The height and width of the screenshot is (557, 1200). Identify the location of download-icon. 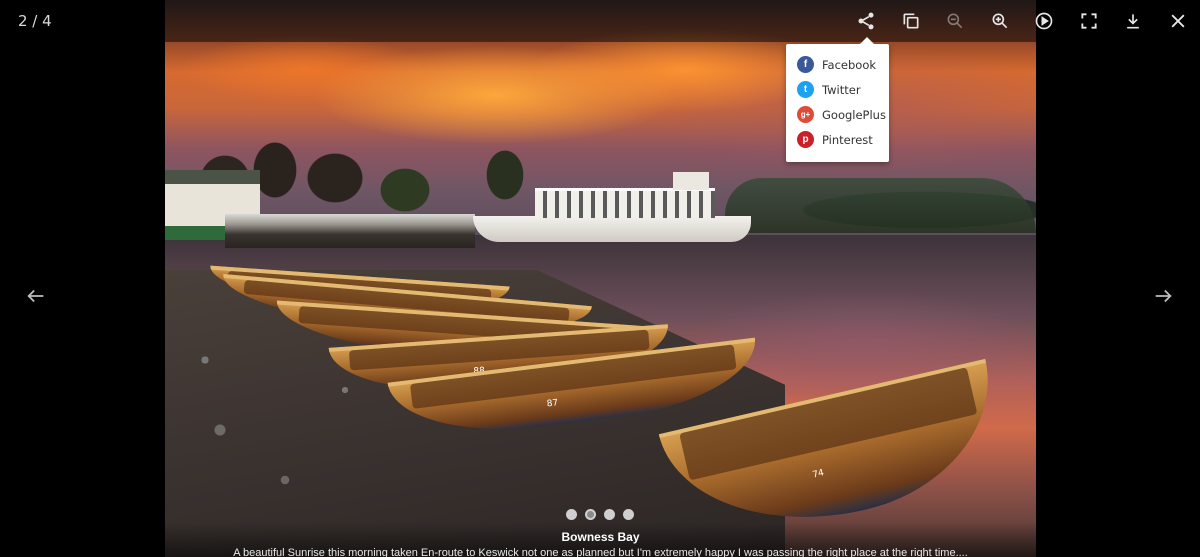
(1133, 21).